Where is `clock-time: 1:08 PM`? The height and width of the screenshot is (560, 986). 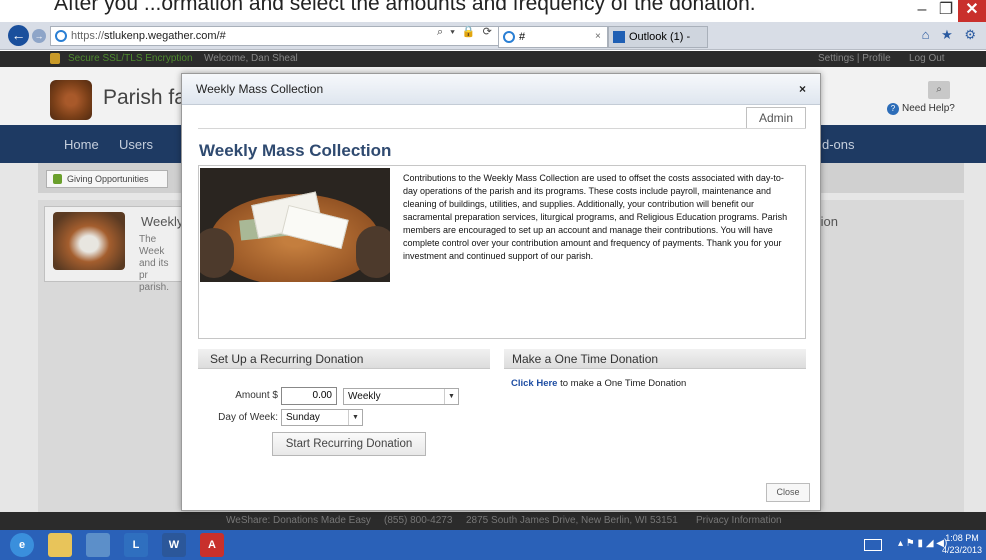
clock-time: 1:08 PM is located at coordinates (962, 538).